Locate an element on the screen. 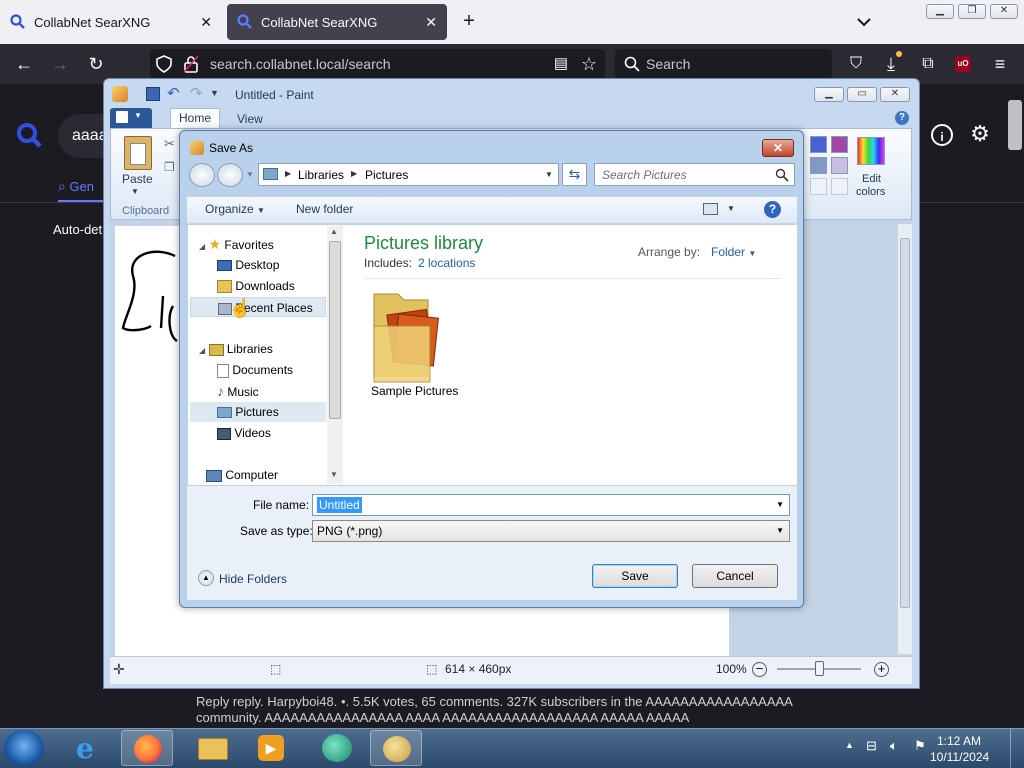  ublock-icon: uO is located at coordinates (963, 64).